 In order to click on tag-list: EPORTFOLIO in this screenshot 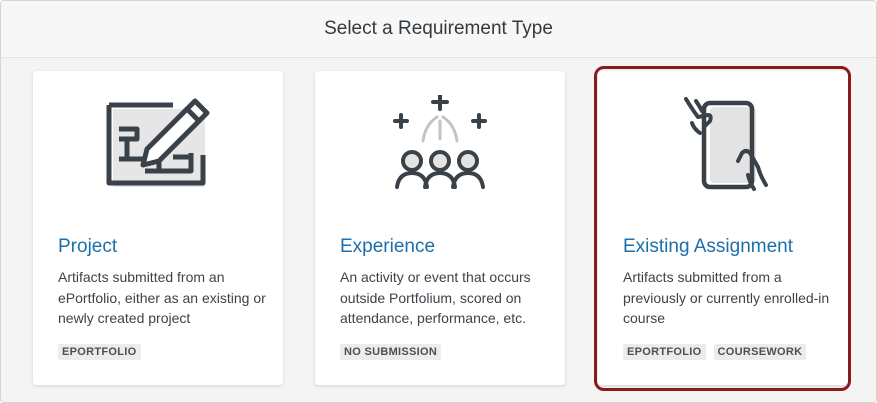, I will do `click(99, 352)`.